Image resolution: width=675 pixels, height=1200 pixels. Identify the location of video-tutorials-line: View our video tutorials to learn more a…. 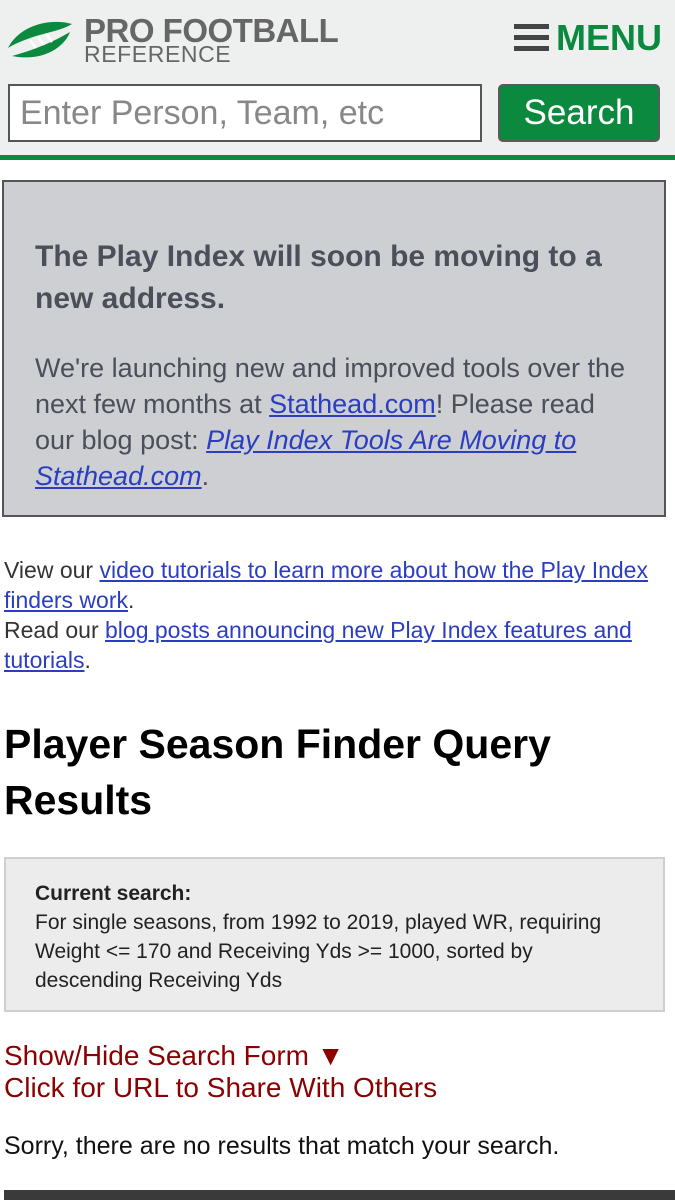
(338, 585).